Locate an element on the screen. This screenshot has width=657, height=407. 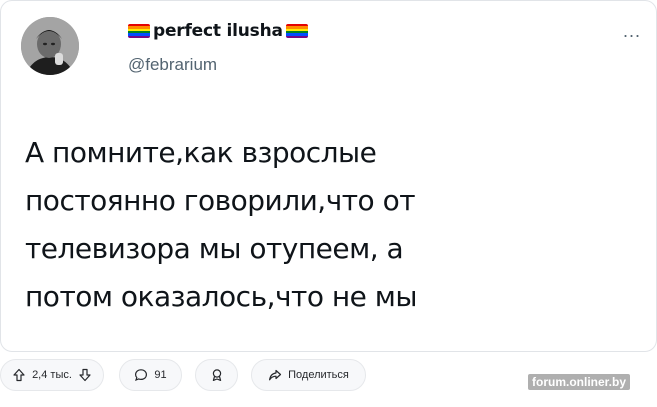
comment-count: 91 is located at coordinates (160, 375).